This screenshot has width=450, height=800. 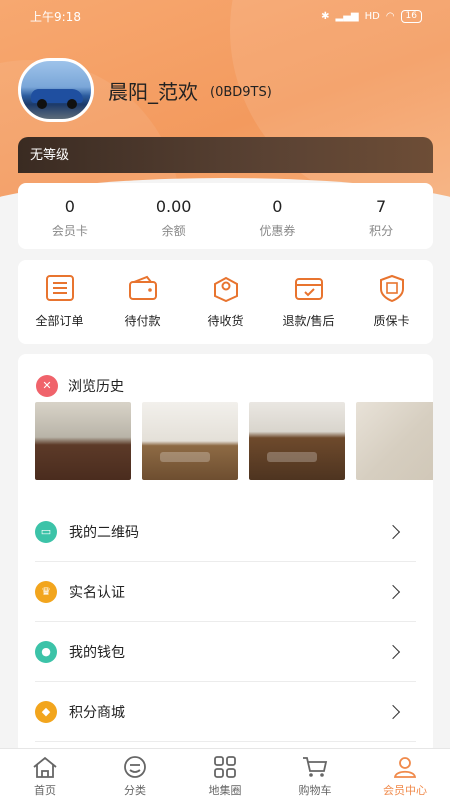 What do you see at coordinates (315, 767) in the screenshot?
I see `cart-icon` at bounding box center [315, 767].